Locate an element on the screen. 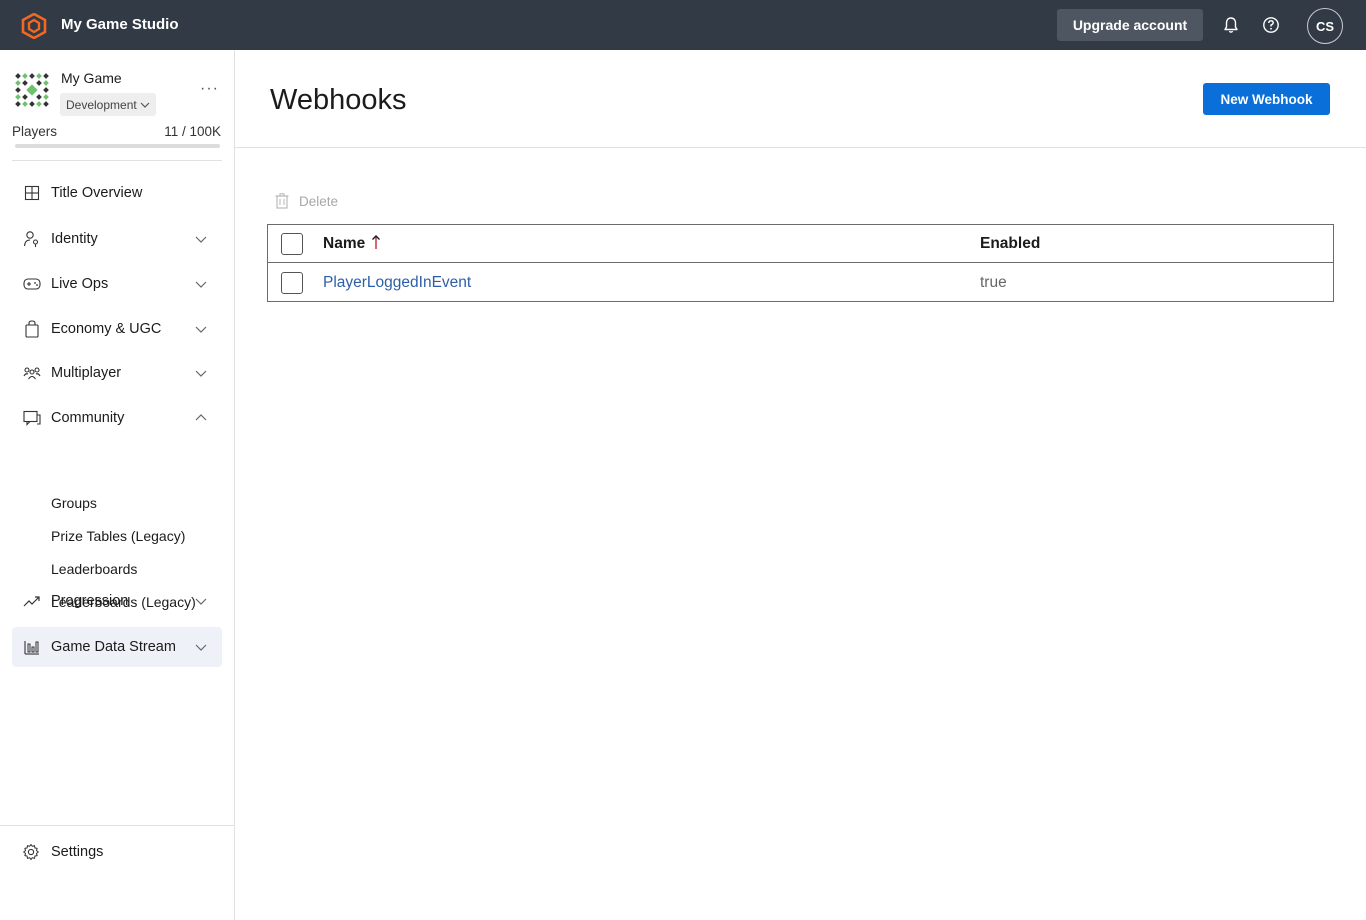 This screenshot has width=1366, height=920. players-progress-bar is located at coordinates (117, 146).